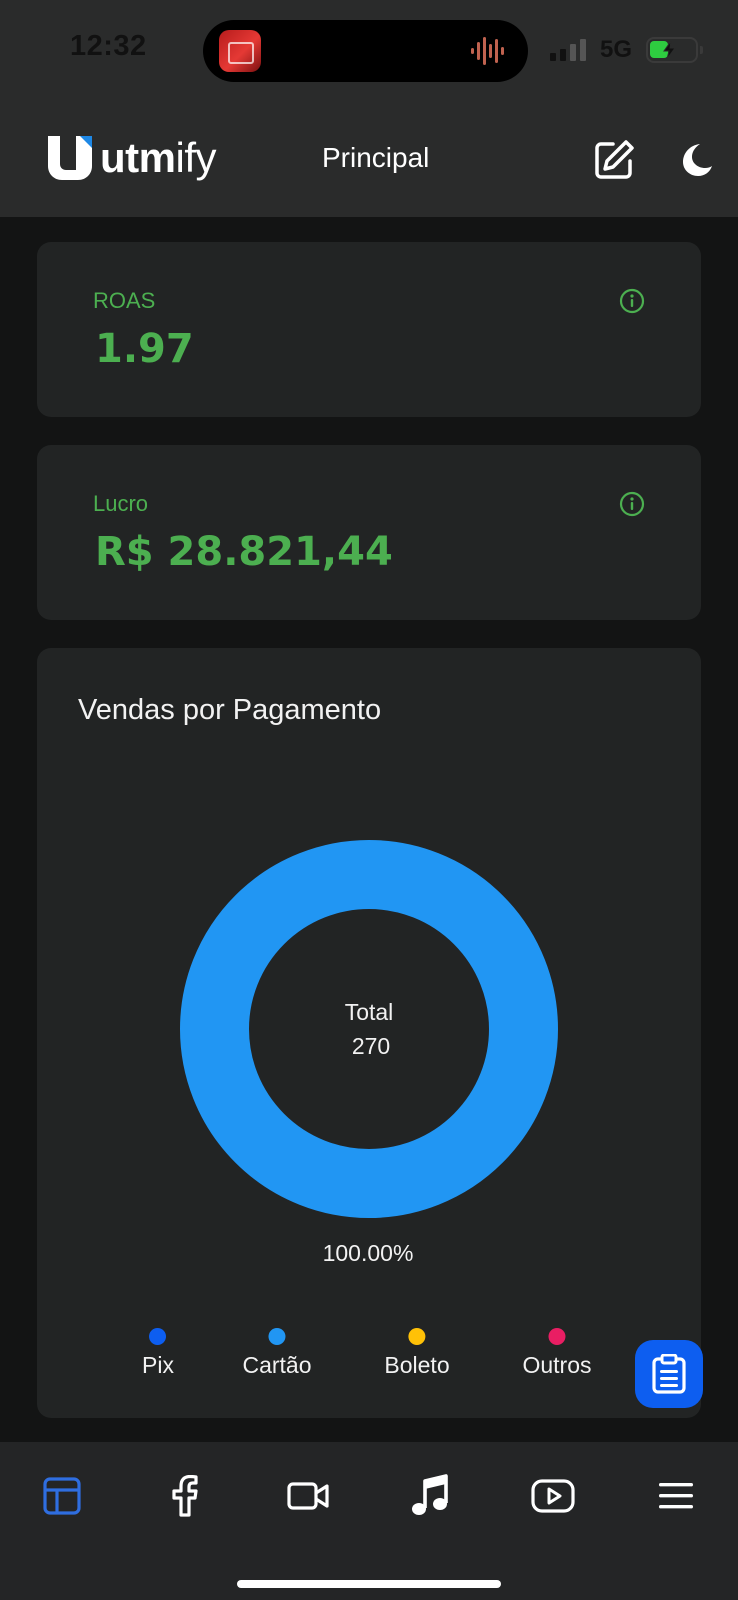  Describe the element at coordinates (557, 1365) in the screenshot. I see `legend-label: Outros` at that location.